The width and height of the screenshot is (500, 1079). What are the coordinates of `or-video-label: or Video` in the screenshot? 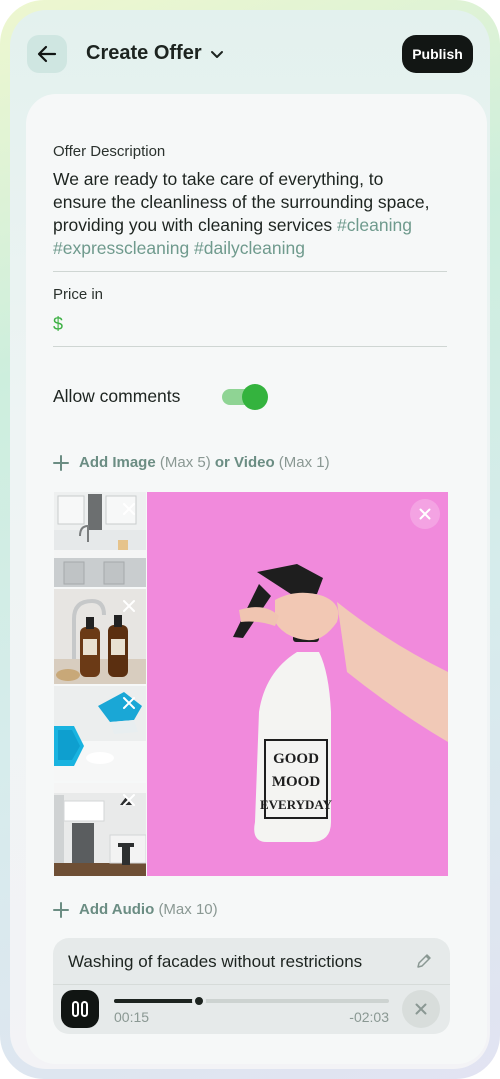 It's located at (244, 462).